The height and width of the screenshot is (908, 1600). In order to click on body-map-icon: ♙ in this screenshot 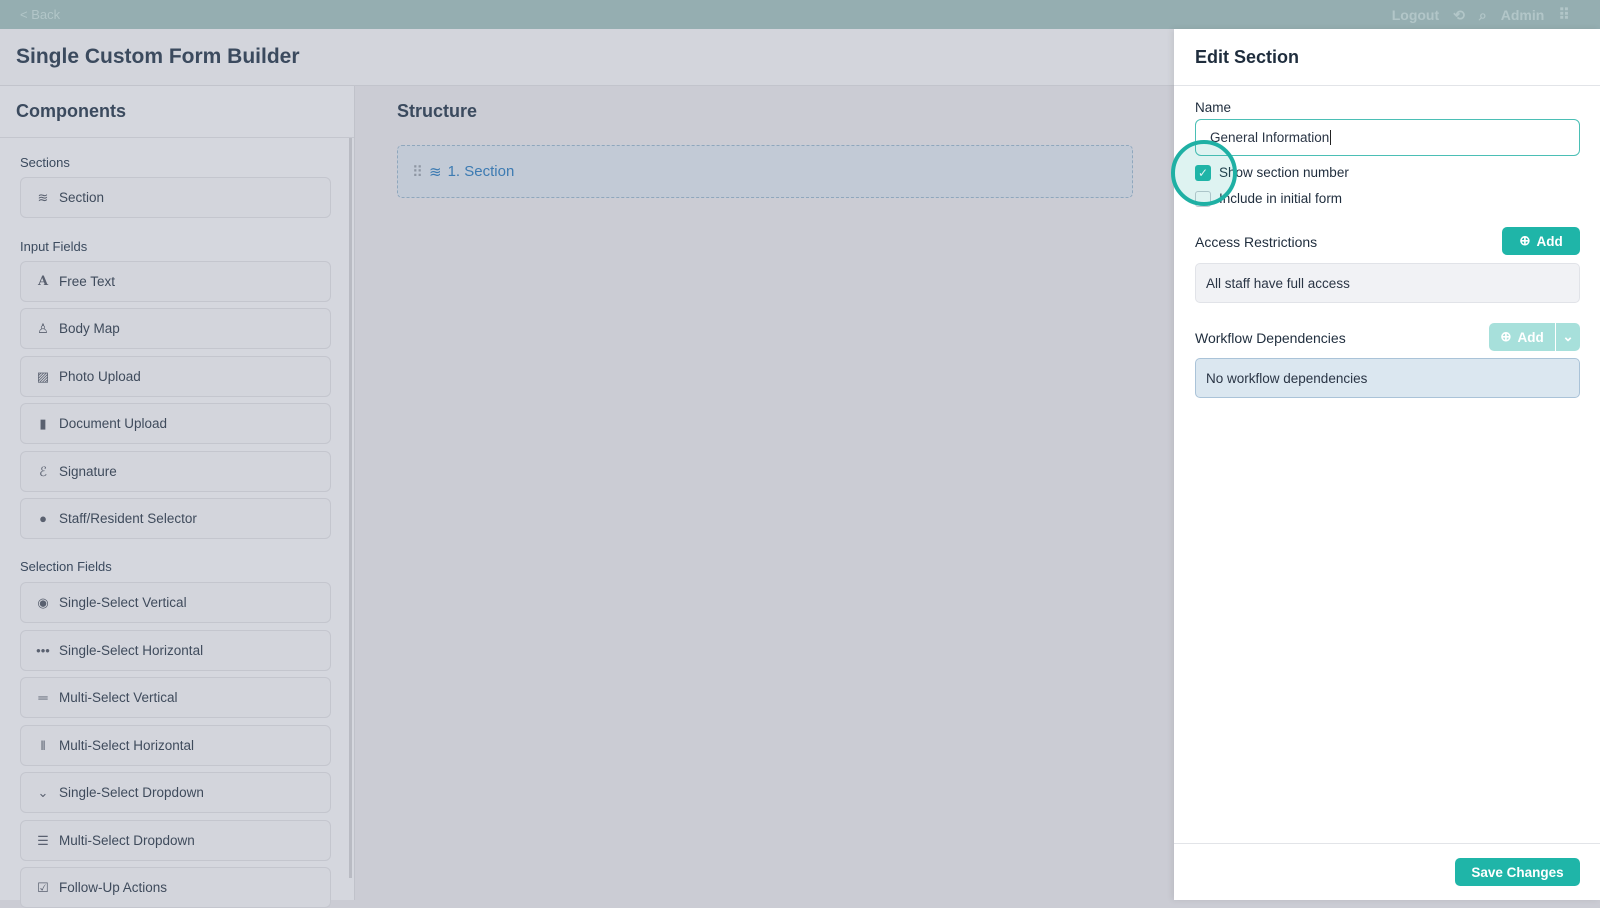, I will do `click(43, 328)`.